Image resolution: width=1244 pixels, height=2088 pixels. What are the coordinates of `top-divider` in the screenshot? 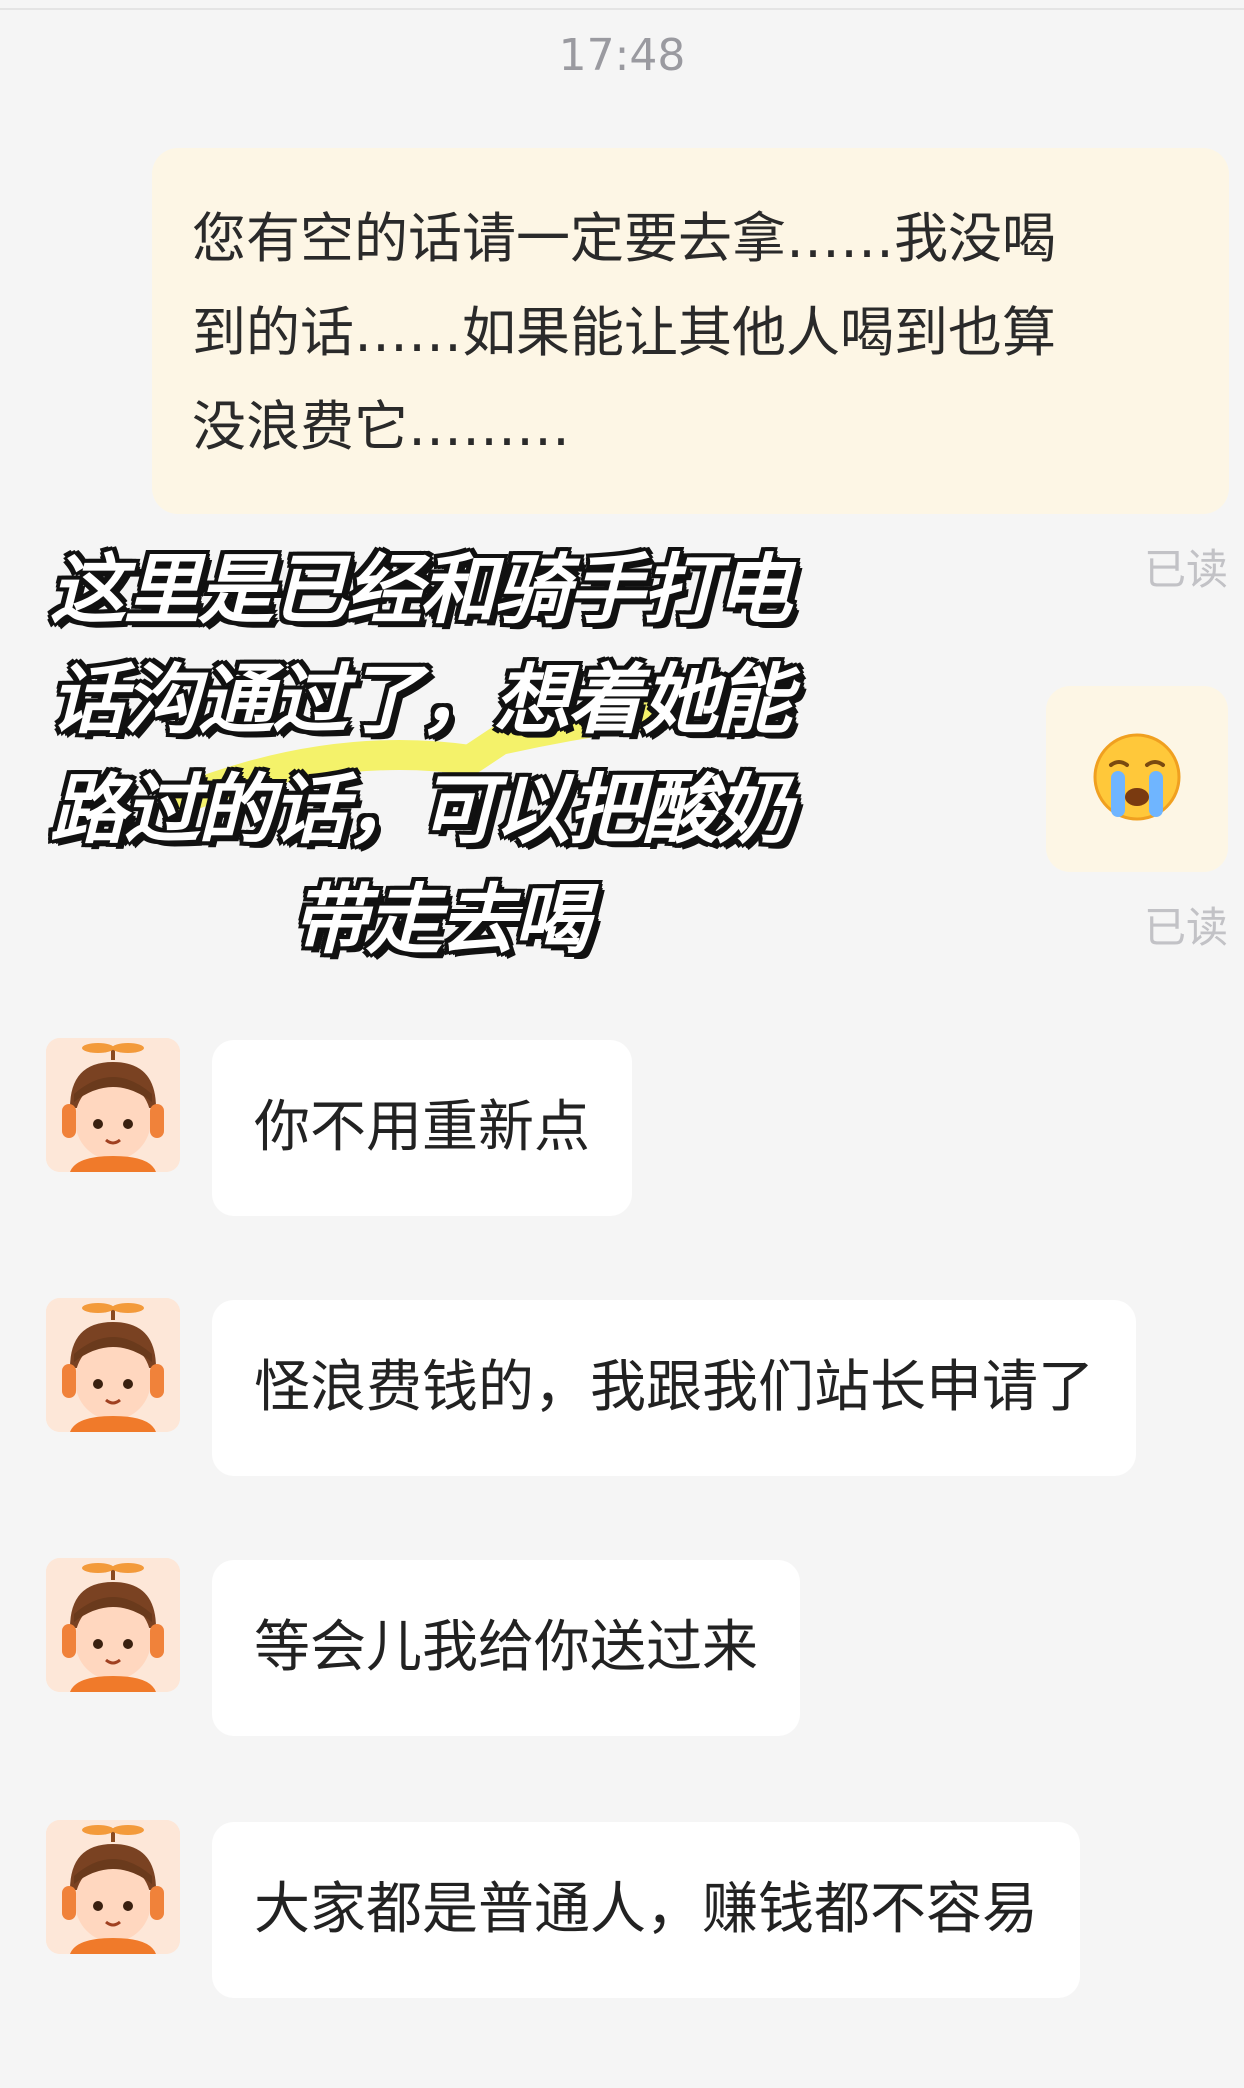 It's located at (622, 9).